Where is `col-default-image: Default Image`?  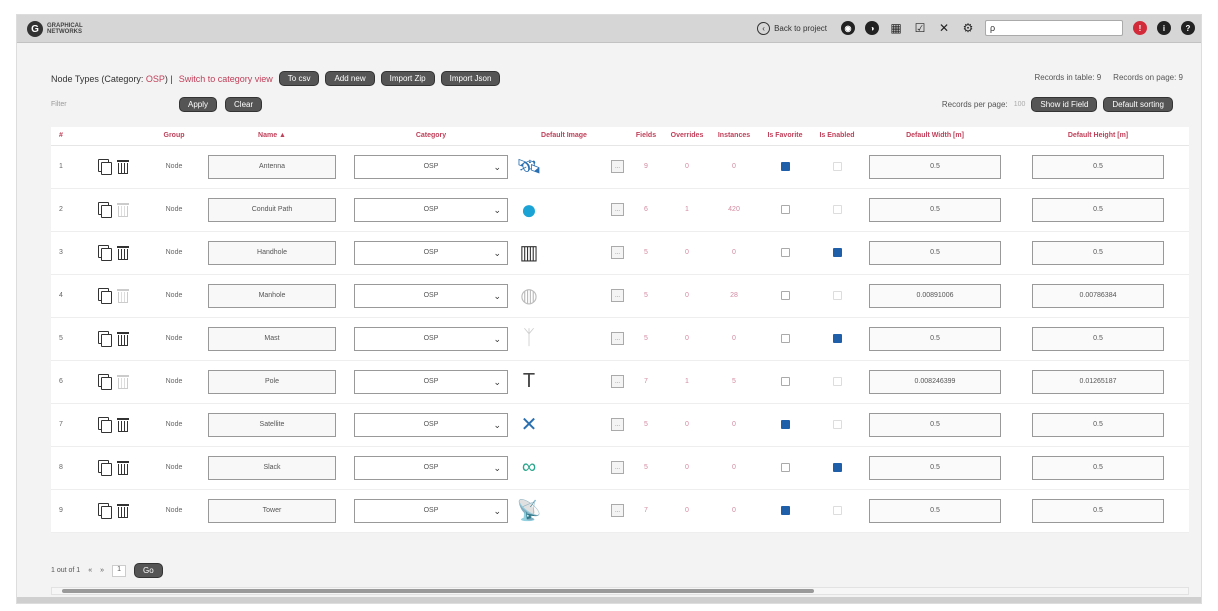 col-default-image: Default Image is located at coordinates (564, 136).